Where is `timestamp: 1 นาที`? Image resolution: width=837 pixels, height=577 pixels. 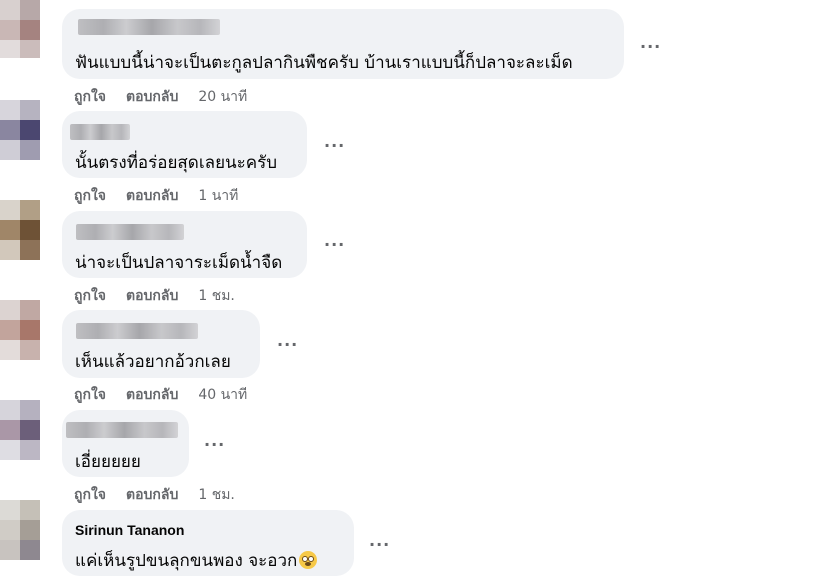
timestamp: 1 นาที is located at coordinates (218, 196).